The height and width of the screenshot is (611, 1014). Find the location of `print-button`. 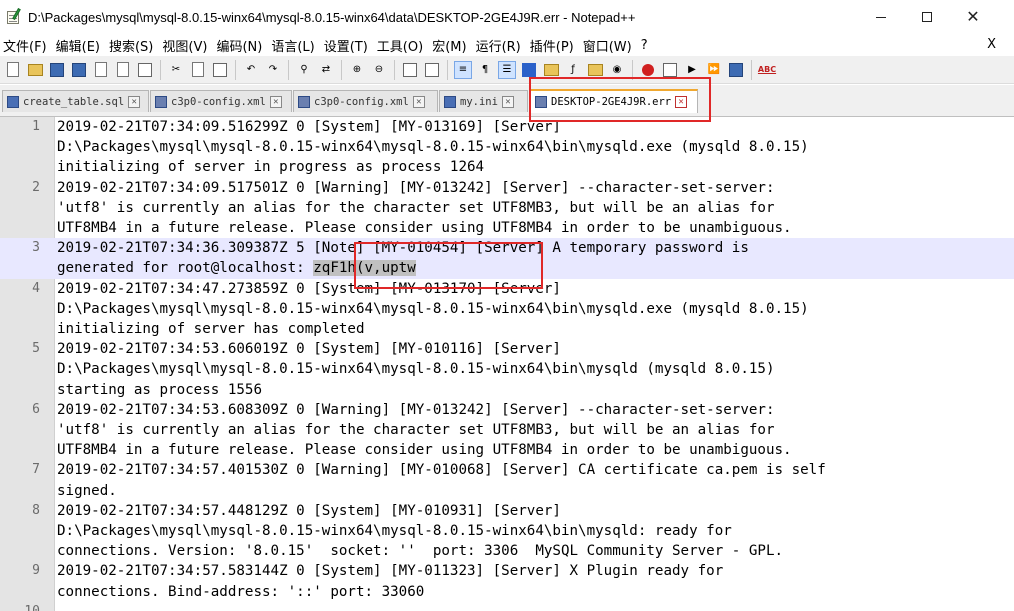

print-button is located at coordinates (145, 70).